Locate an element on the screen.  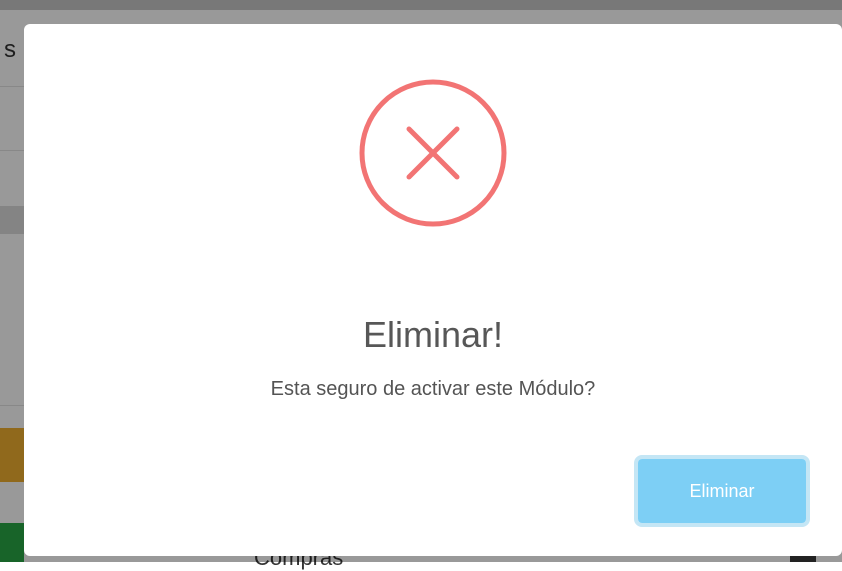
confirm-button-label: Eliminar is located at coordinates (722, 491).